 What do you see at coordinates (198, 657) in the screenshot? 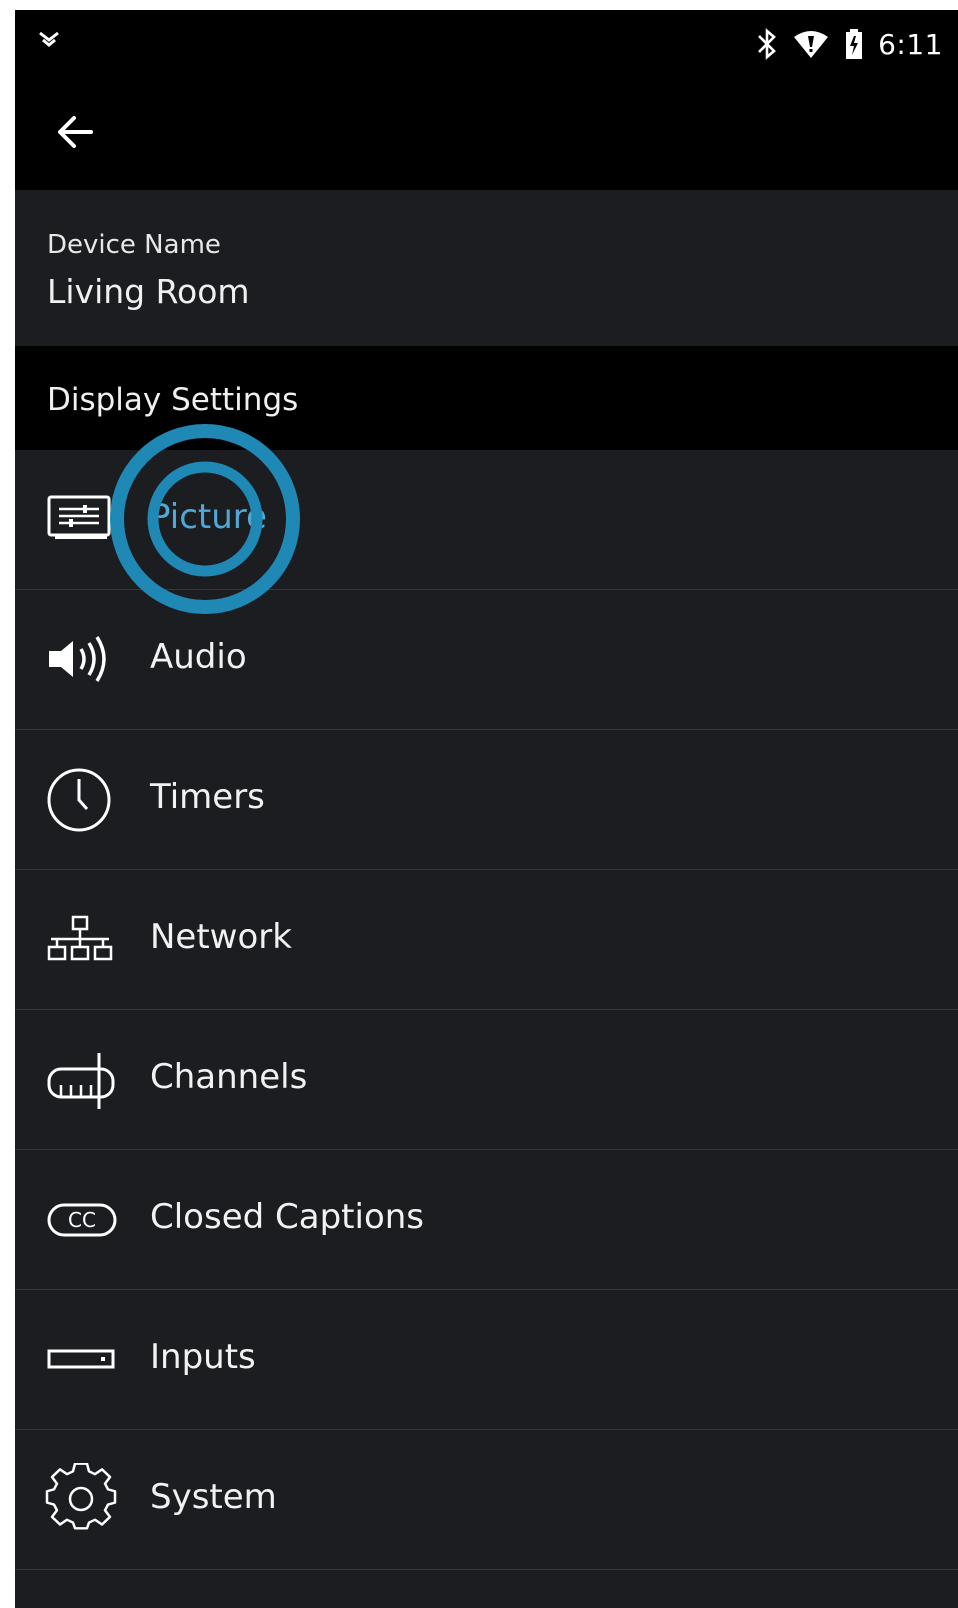
I see `menu-item-label: Audio` at bounding box center [198, 657].